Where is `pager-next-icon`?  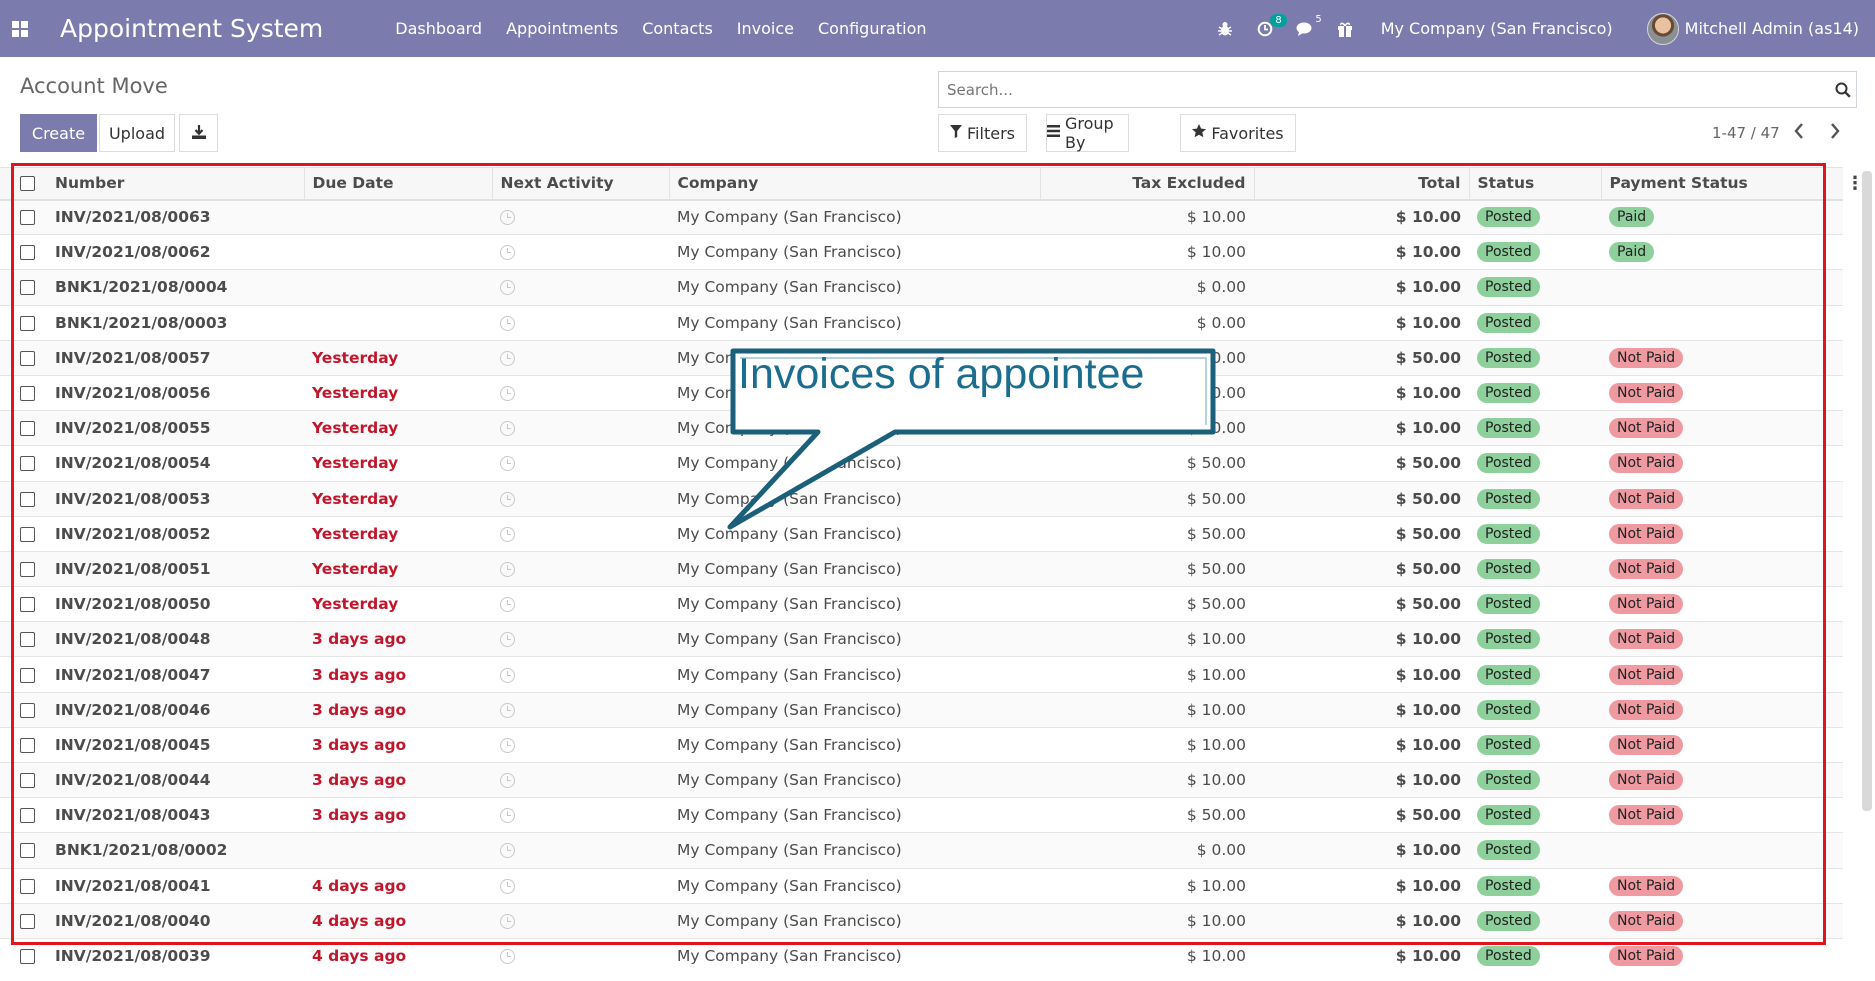 pager-next-icon is located at coordinates (1835, 132).